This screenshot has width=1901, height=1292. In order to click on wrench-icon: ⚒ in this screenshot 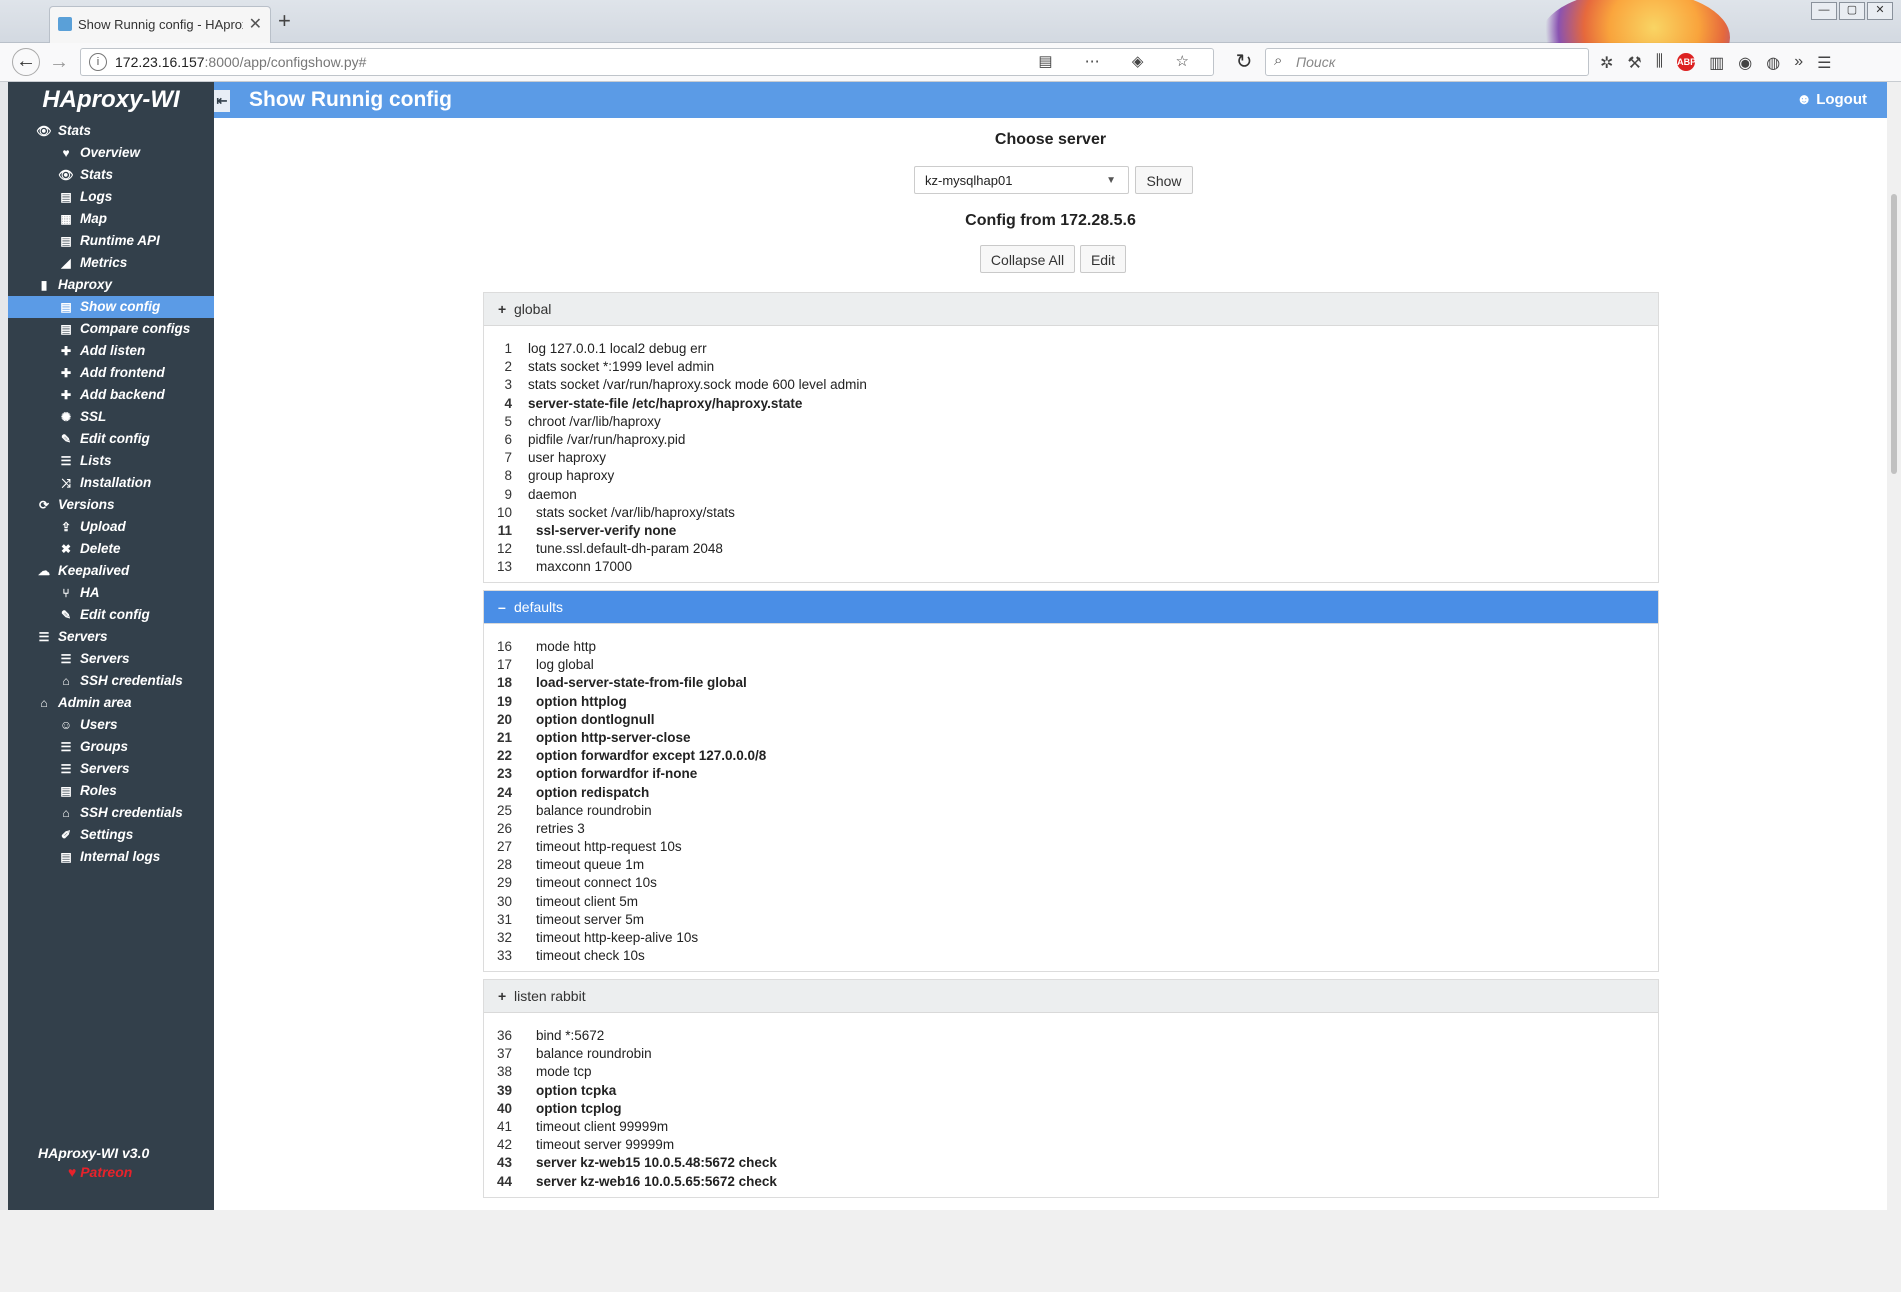, I will do `click(1634, 63)`.